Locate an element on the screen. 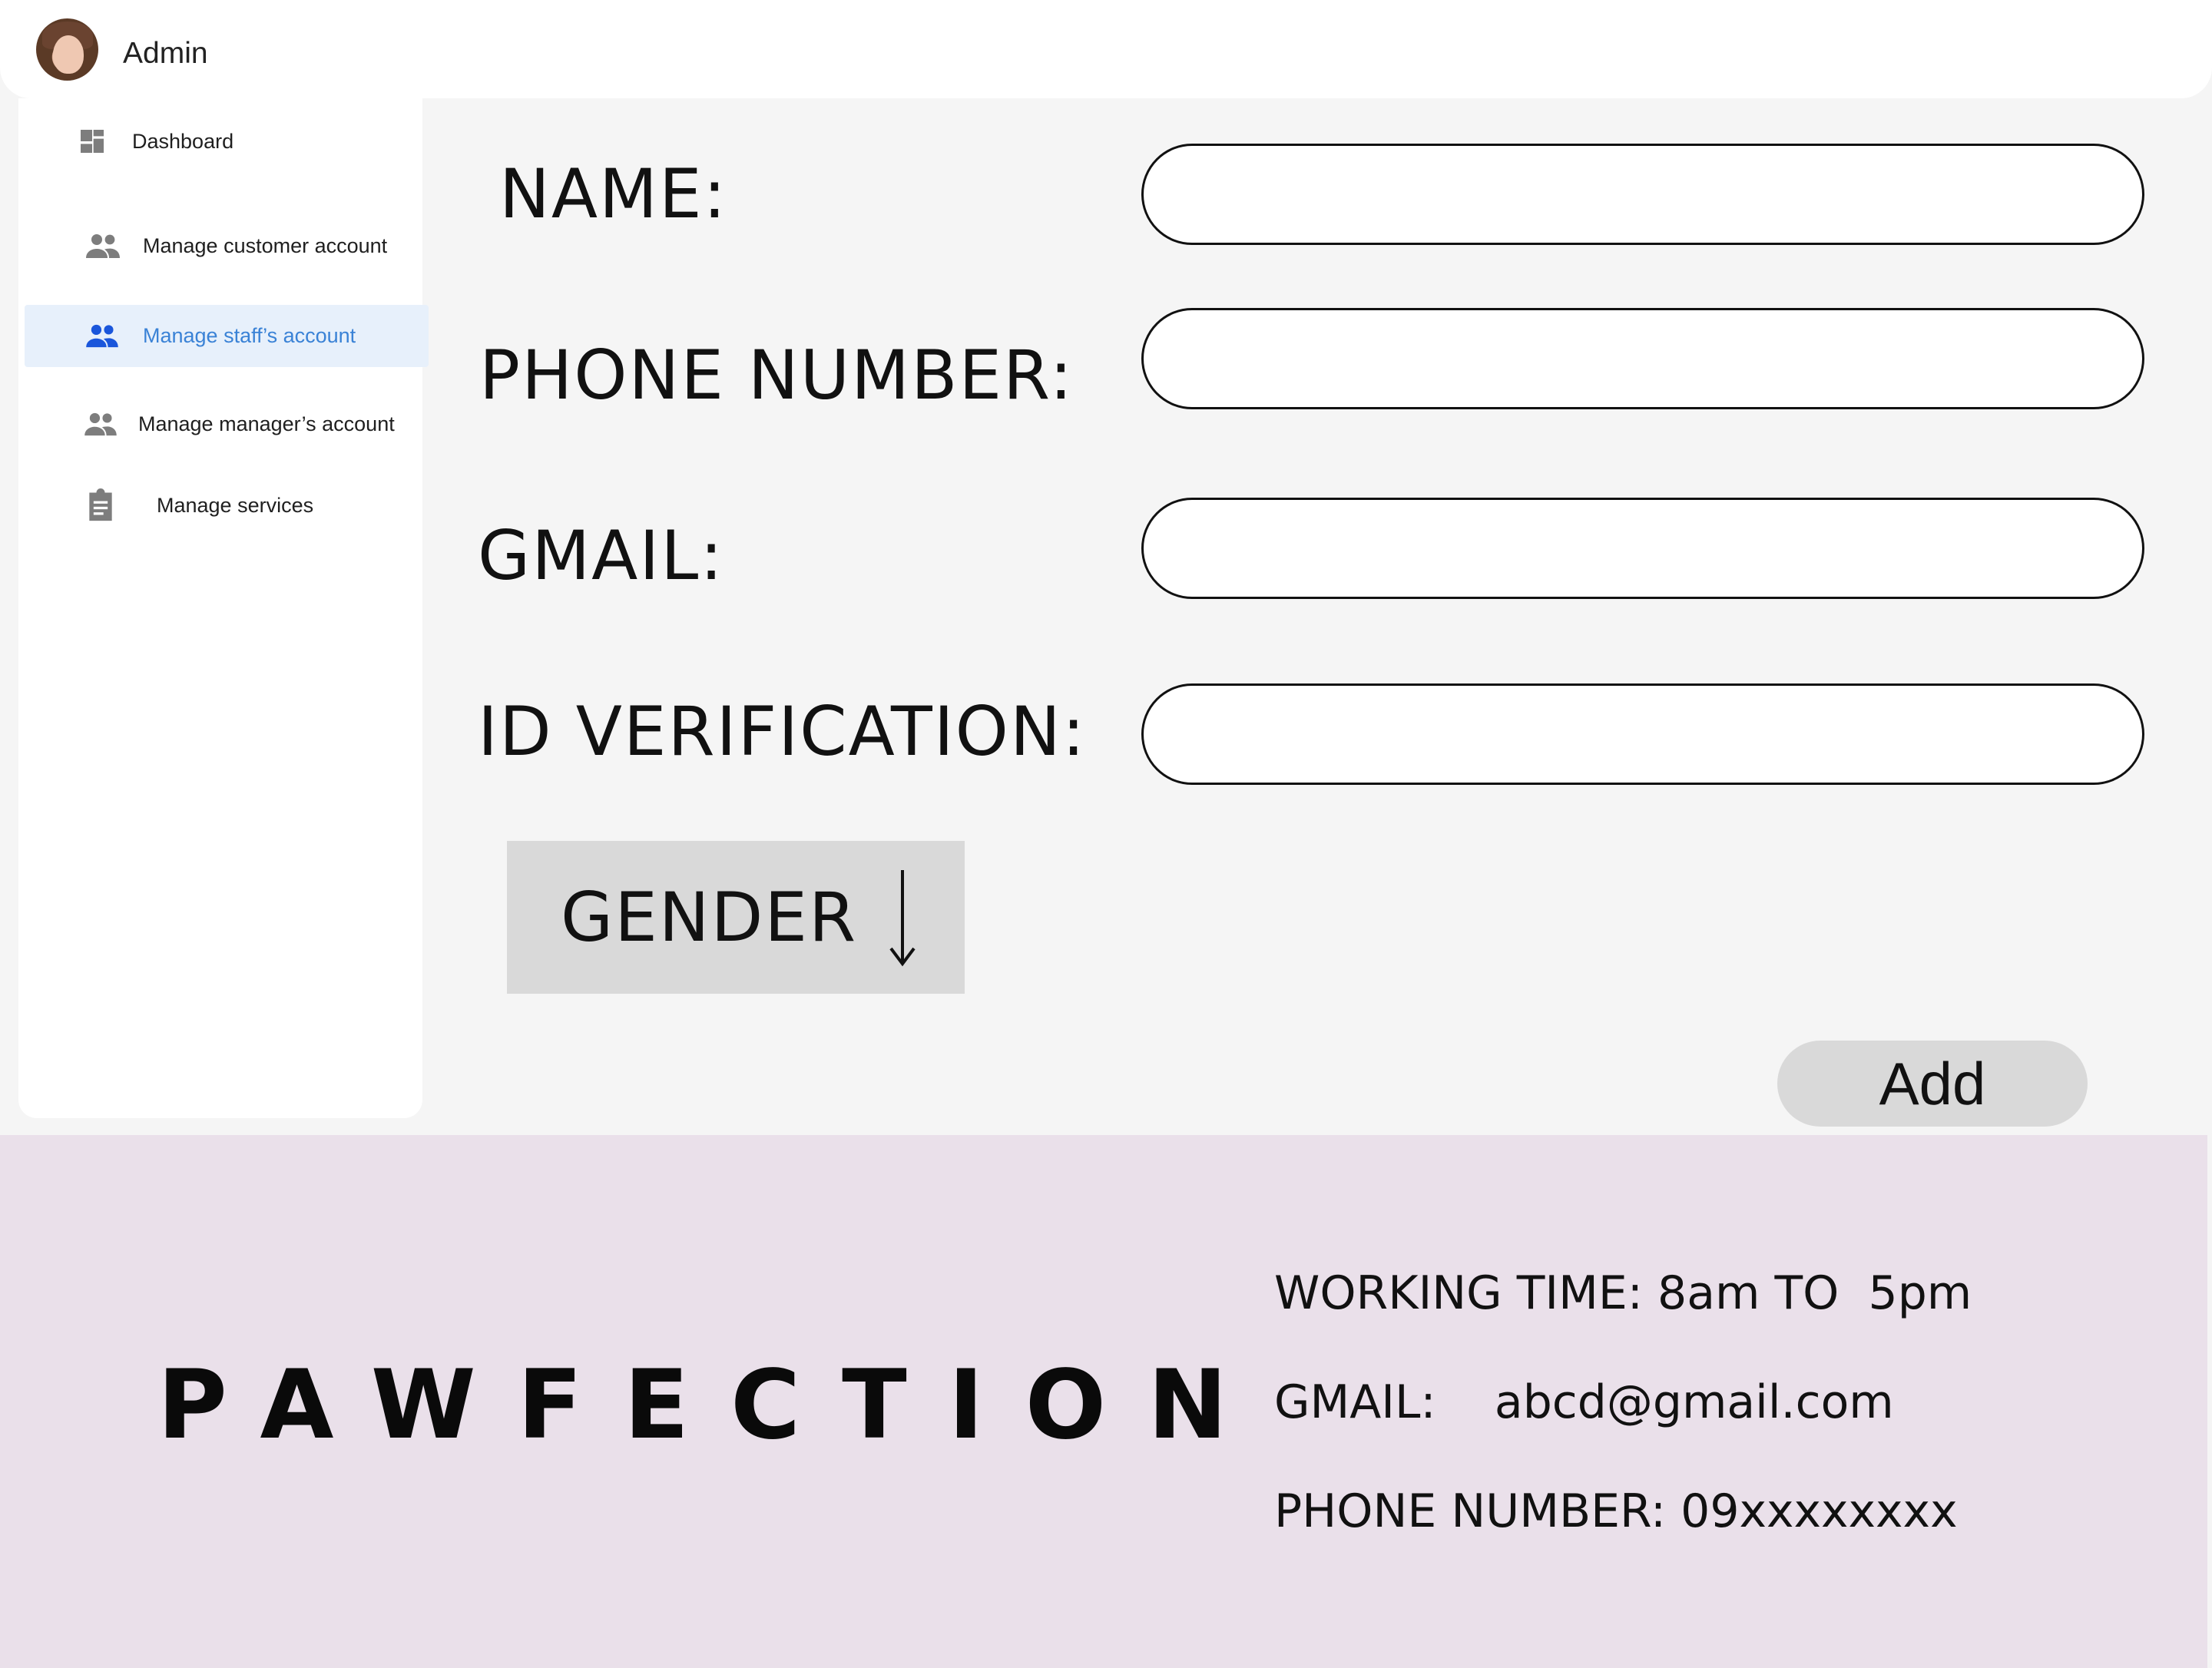 The height and width of the screenshot is (1668, 2212). sidebar-item-manage-services: Manage services is located at coordinates (200, 505).